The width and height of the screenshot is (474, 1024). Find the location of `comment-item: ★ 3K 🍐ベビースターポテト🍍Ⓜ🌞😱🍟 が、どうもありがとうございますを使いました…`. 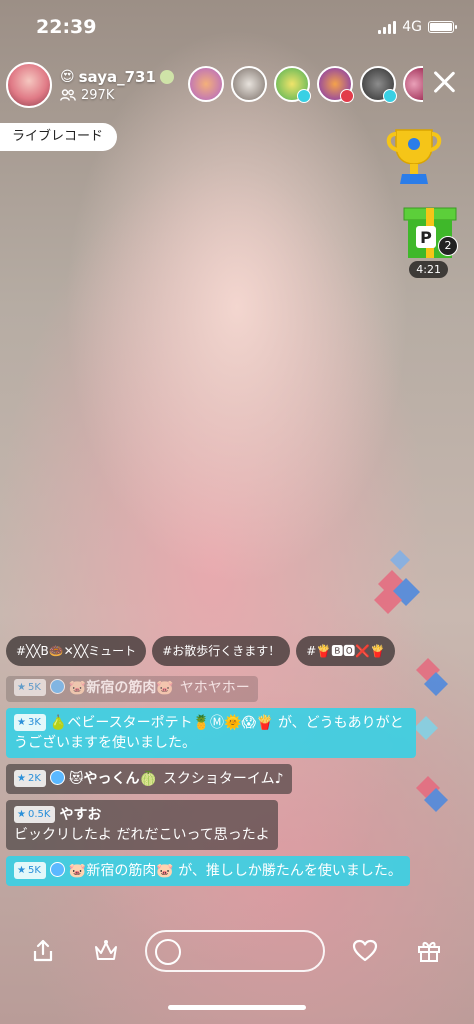

comment-item: ★ 3K 🍐ベビースターポテト🍍Ⓜ🌞😱🍟 が、どうもありがとうございますを使いました… is located at coordinates (211, 733).